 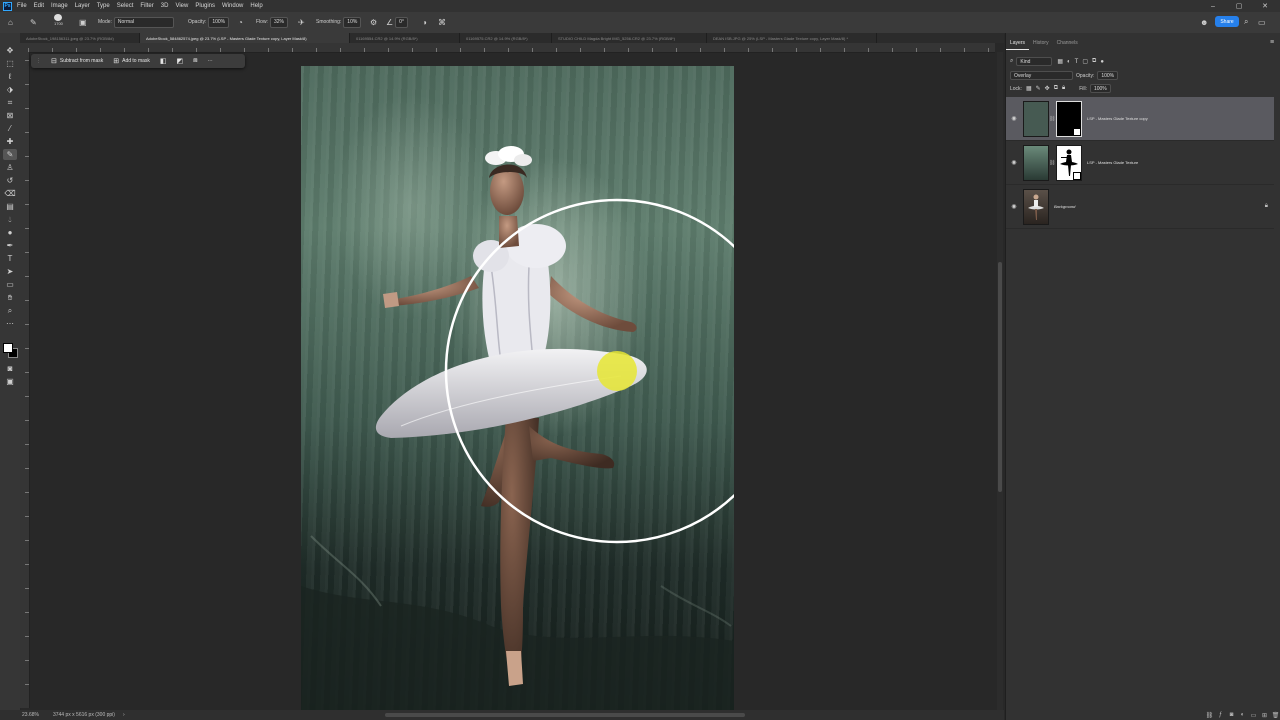 What do you see at coordinates (10, 115) in the screenshot?
I see `frame-tool-icon: ⊠` at bounding box center [10, 115].